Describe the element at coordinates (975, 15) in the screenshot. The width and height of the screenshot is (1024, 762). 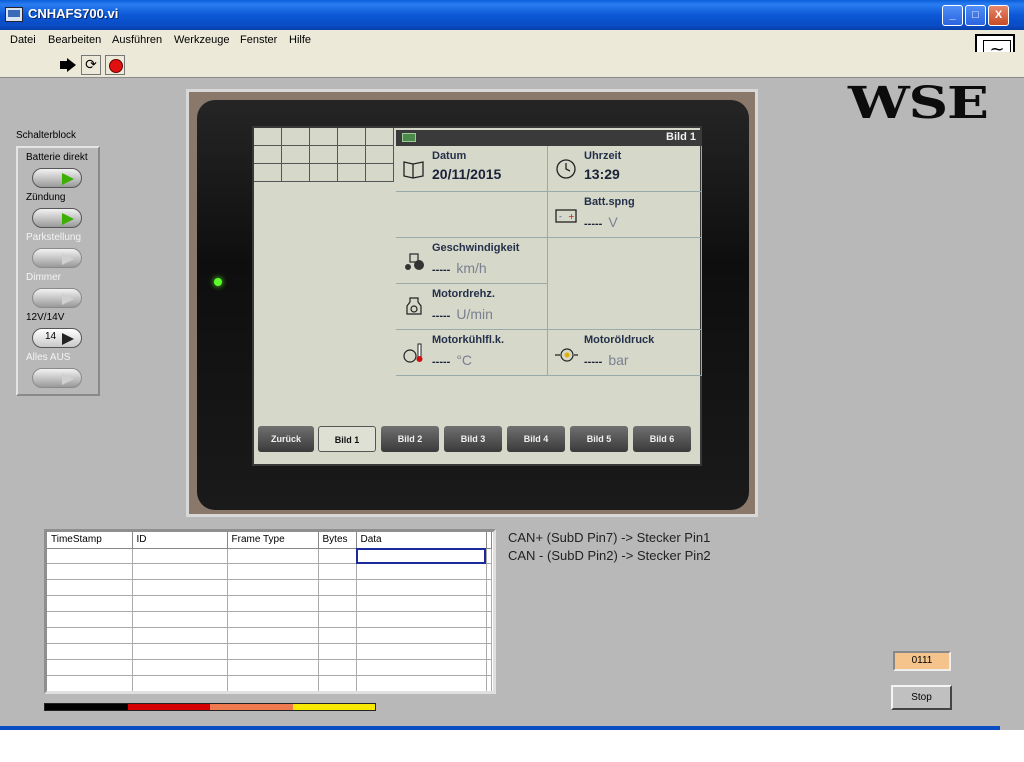
I see `maximize-button: □` at that location.